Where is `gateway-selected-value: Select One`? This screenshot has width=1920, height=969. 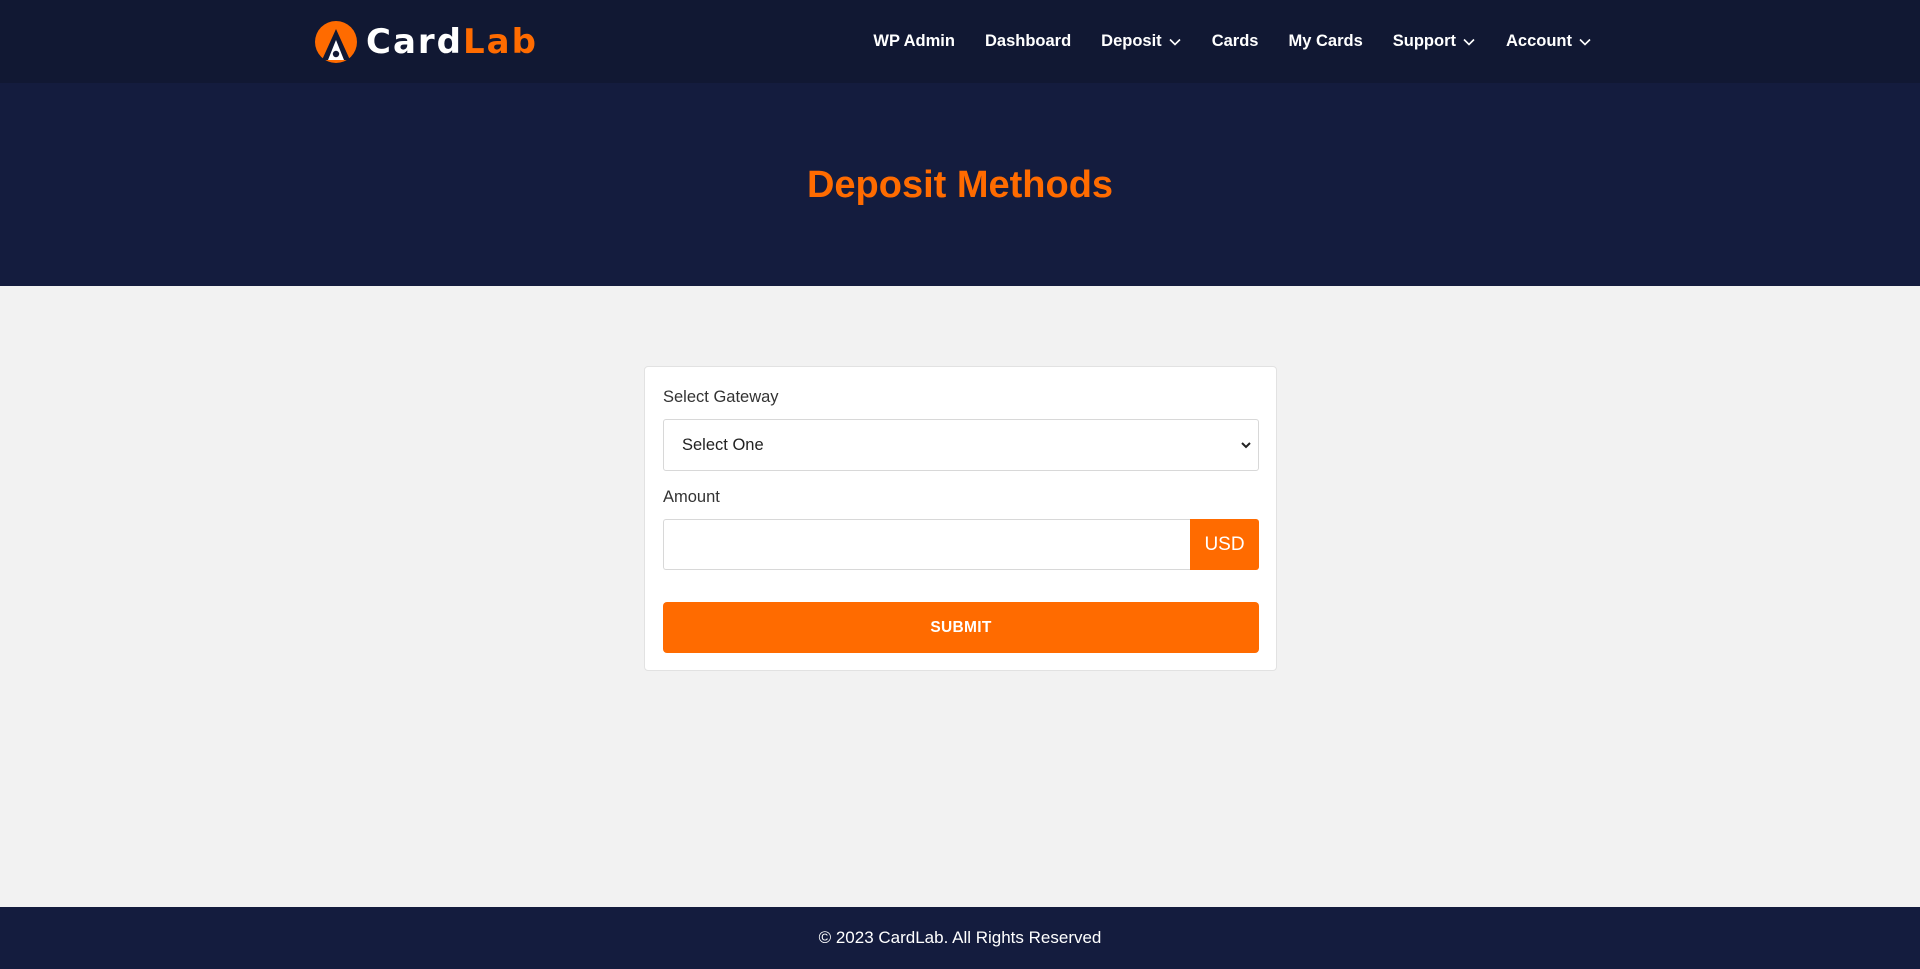 gateway-selected-value: Select One is located at coordinates (723, 444).